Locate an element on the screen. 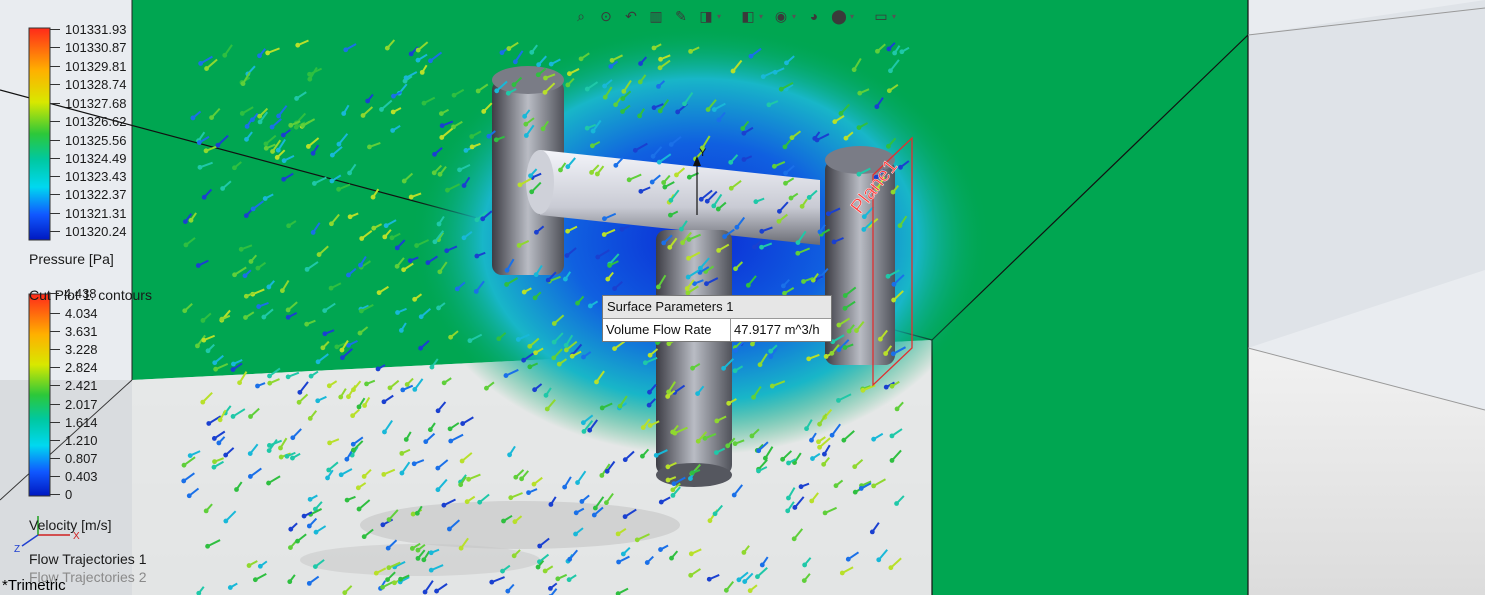 The width and height of the screenshot is (1485, 595). callout-value: 47.9177 m^3/h is located at coordinates (777, 329).